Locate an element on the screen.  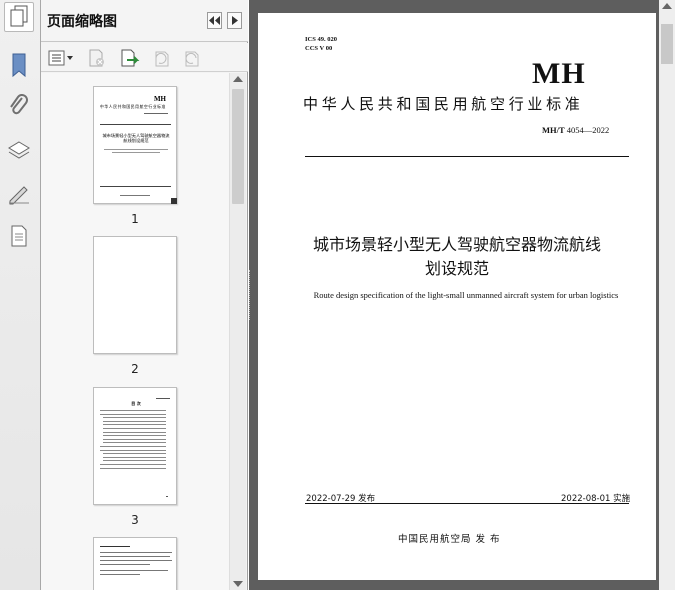
thumb-header-mark is located at coordinates (163, 398).